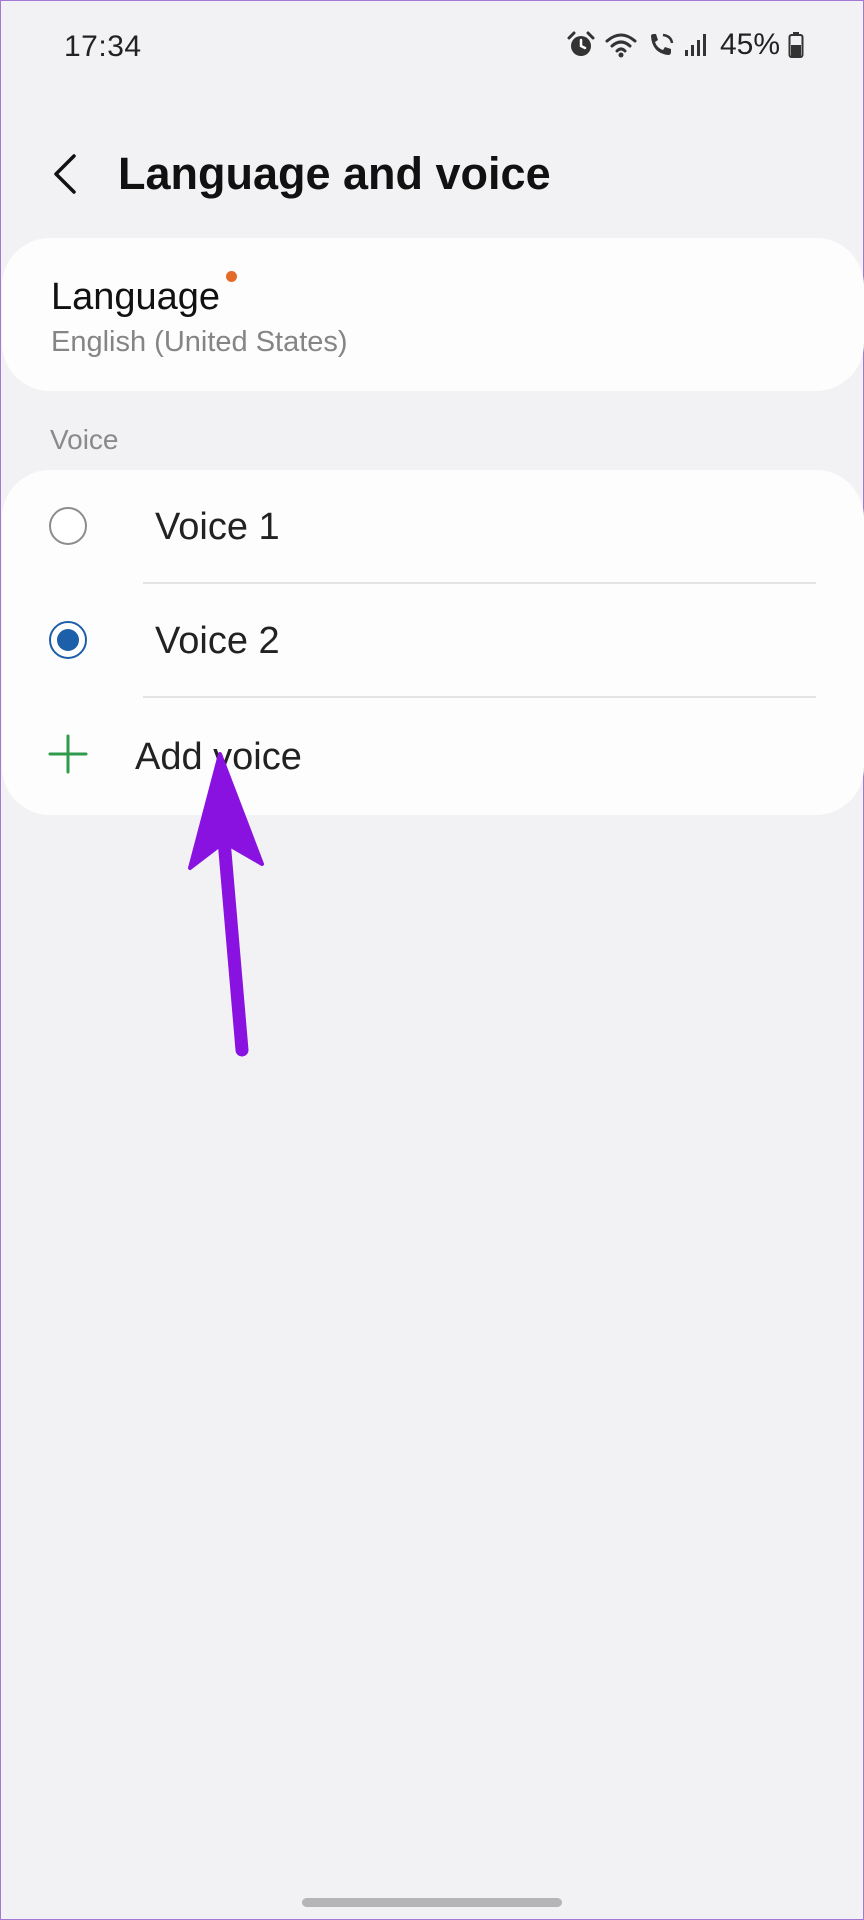 The height and width of the screenshot is (1920, 864). I want to click on wifi-calling-icon, so click(661, 45).